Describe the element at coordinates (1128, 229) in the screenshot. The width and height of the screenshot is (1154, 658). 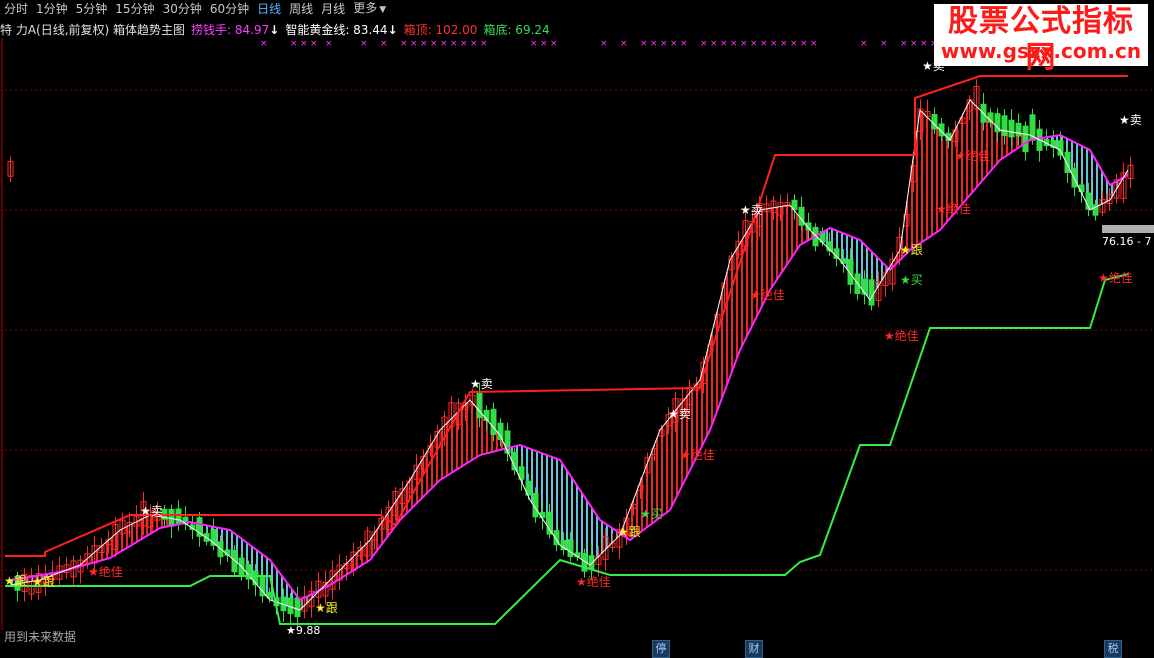
I see `current-price-bar` at that location.